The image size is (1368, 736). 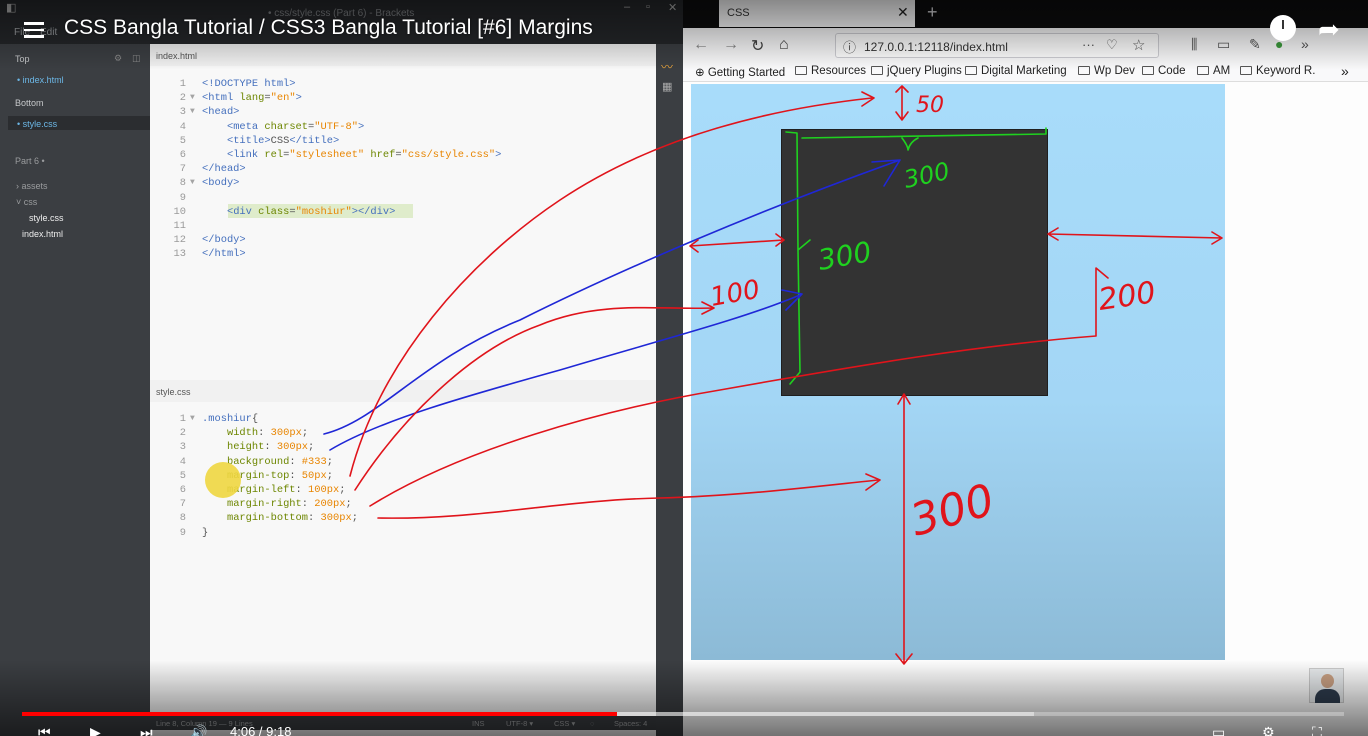 What do you see at coordinates (667, 86) in the screenshot?
I see `extension-manager-icon: ▦` at bounding box center [667, 86].